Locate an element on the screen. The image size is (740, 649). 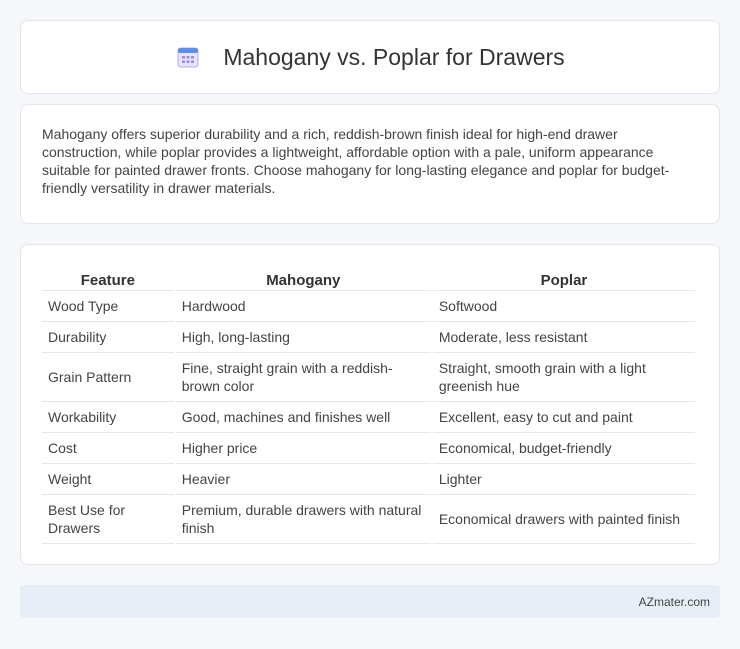
table-cell: Higher price is located at coordinates (303, 448).